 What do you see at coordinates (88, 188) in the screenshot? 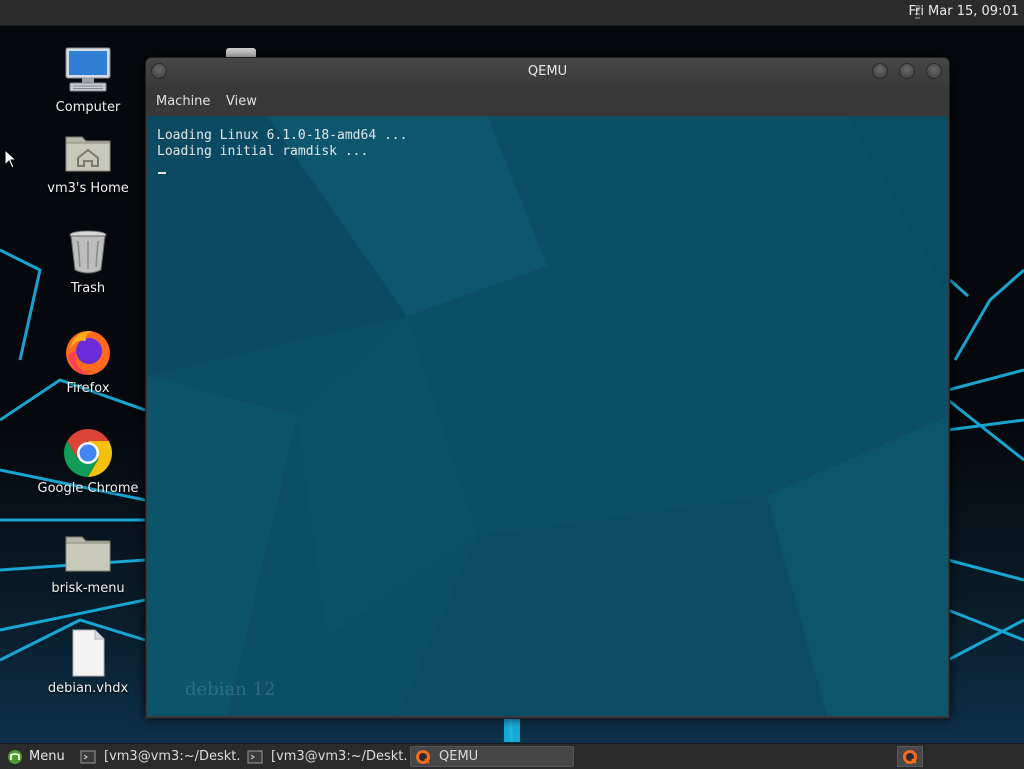
I see `desktop-icon-label: vm3's Home` at bounding box center [88, 188].